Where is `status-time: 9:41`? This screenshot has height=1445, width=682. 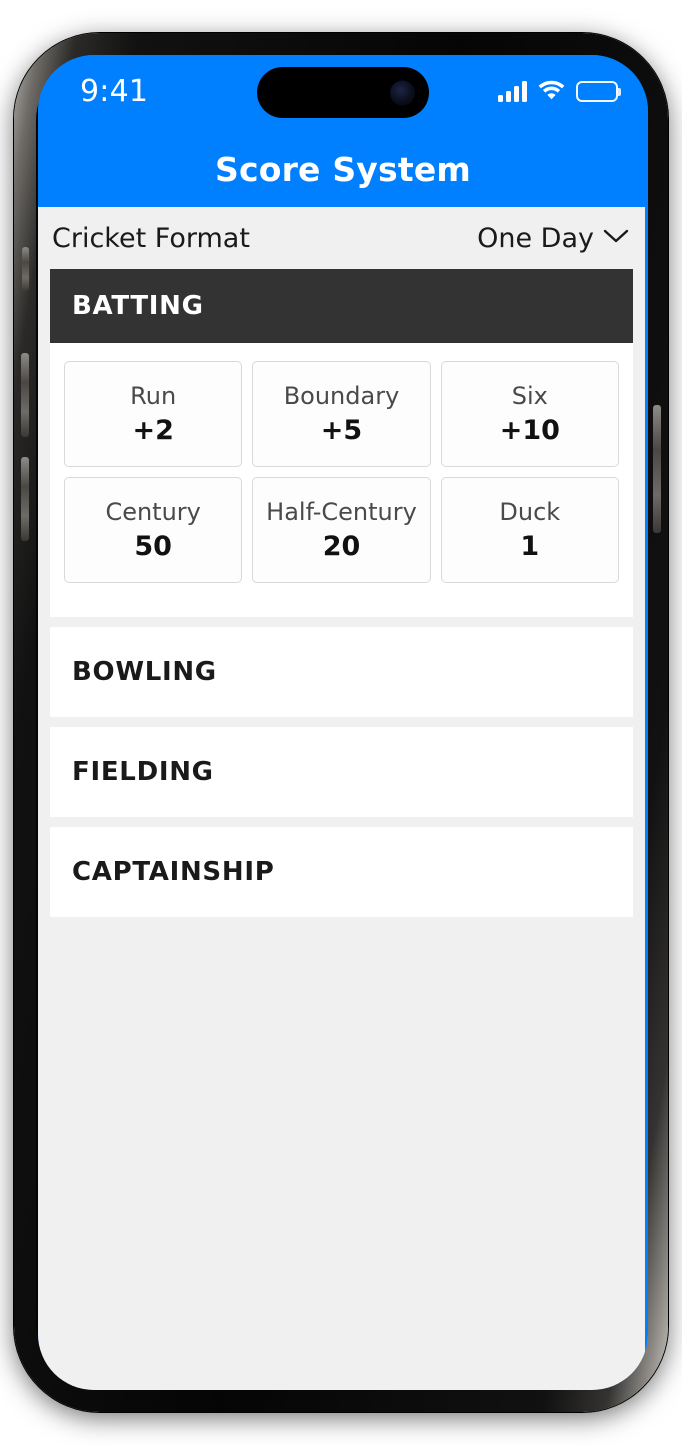
status-time: 9:41 is located at coordinates (114, 91).